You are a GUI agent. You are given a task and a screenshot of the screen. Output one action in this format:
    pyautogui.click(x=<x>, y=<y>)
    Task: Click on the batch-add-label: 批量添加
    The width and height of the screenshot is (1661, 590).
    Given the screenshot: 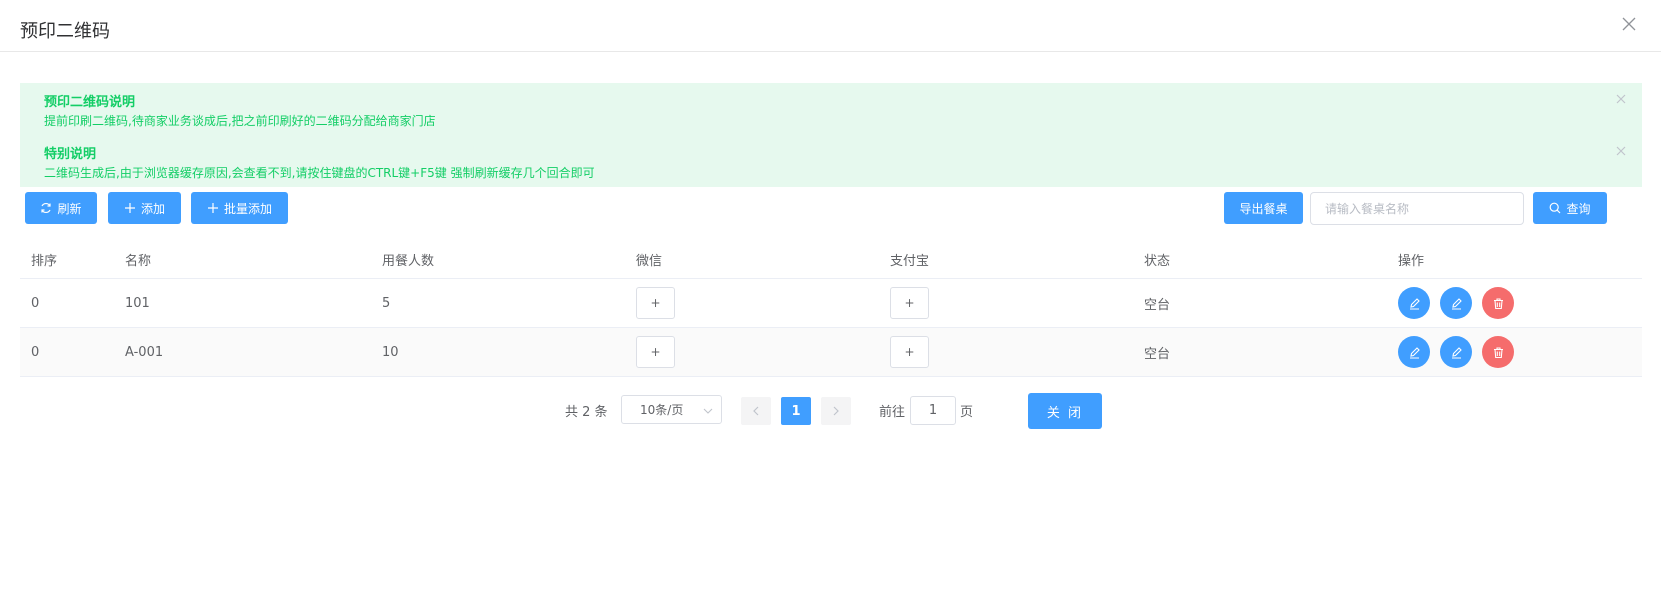 What is the action you would take?
    pyautogui.click(x=247, y=208)
    